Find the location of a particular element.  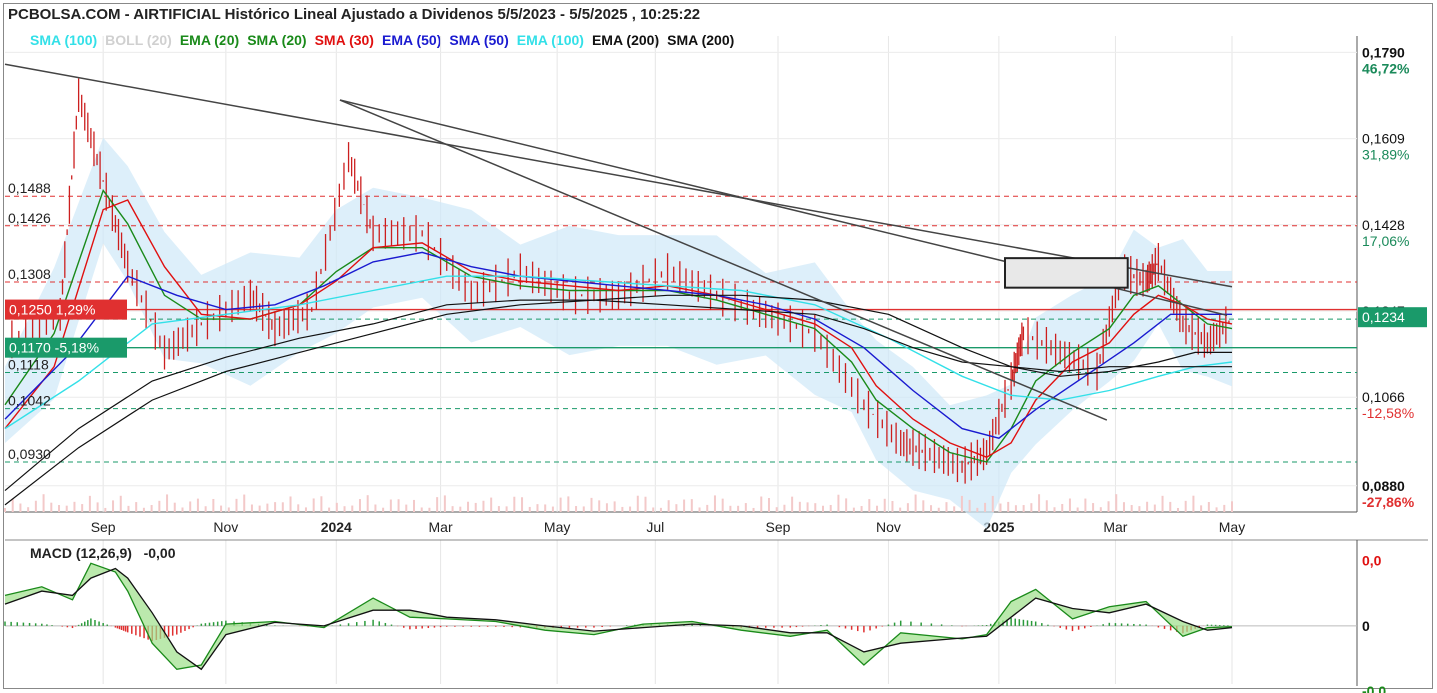

macd-label: MACD (12,26,9) is located at coordinates (81, 553).